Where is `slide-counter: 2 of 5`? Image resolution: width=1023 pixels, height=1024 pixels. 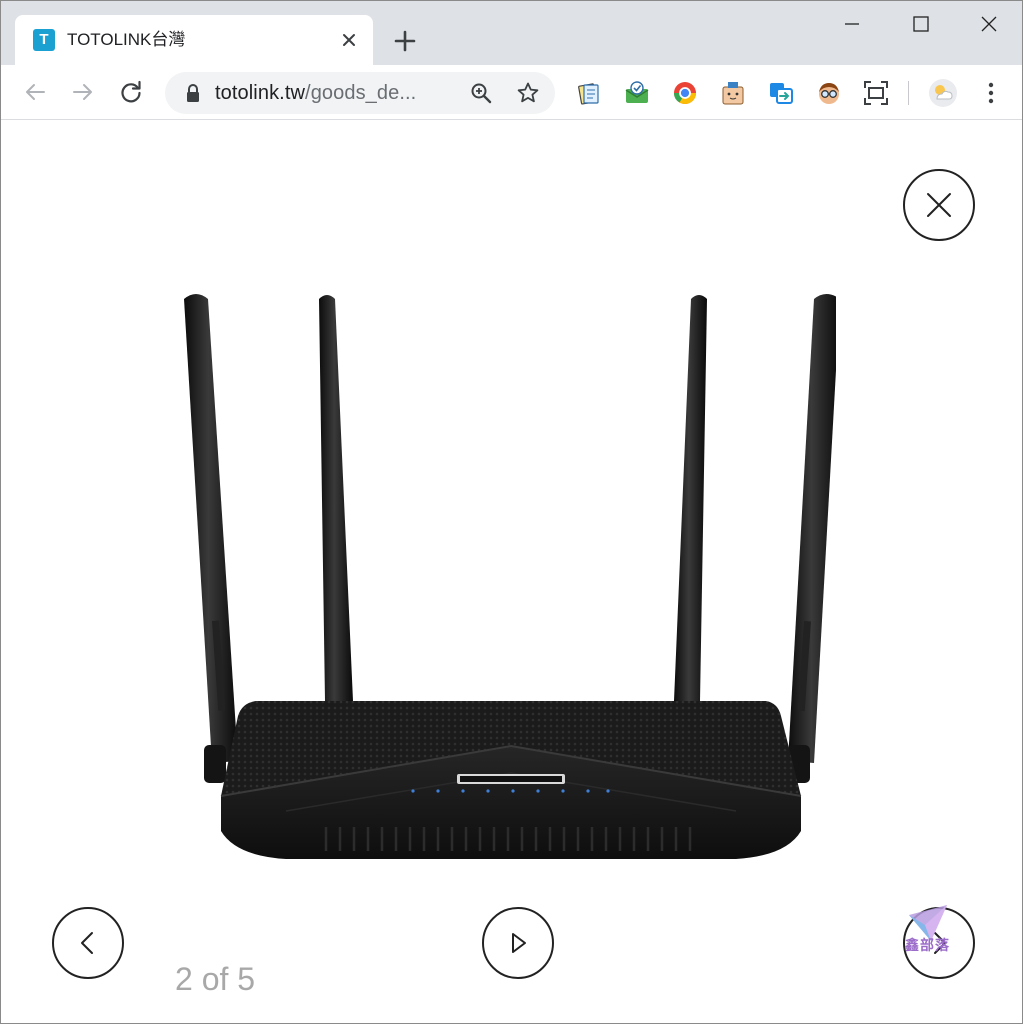
slide-counter: 2 of 5 is located at coordinates (215, 979).